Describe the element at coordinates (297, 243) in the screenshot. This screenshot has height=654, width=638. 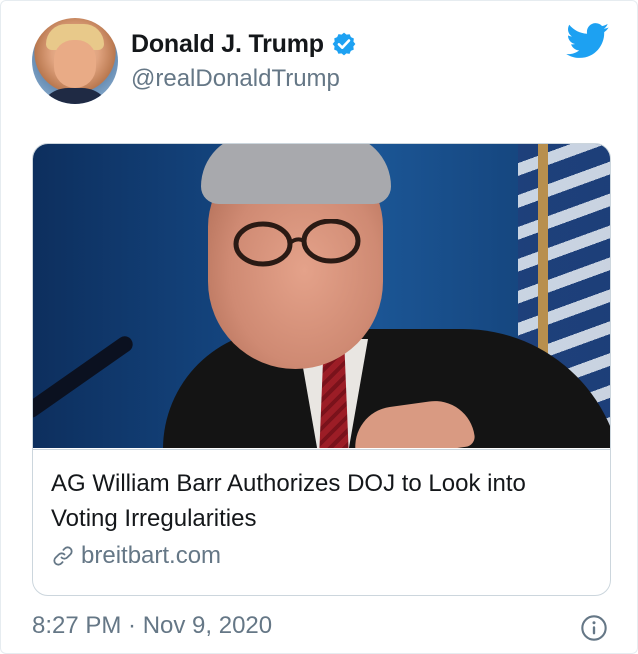
I see `eyeglasses` at that location.